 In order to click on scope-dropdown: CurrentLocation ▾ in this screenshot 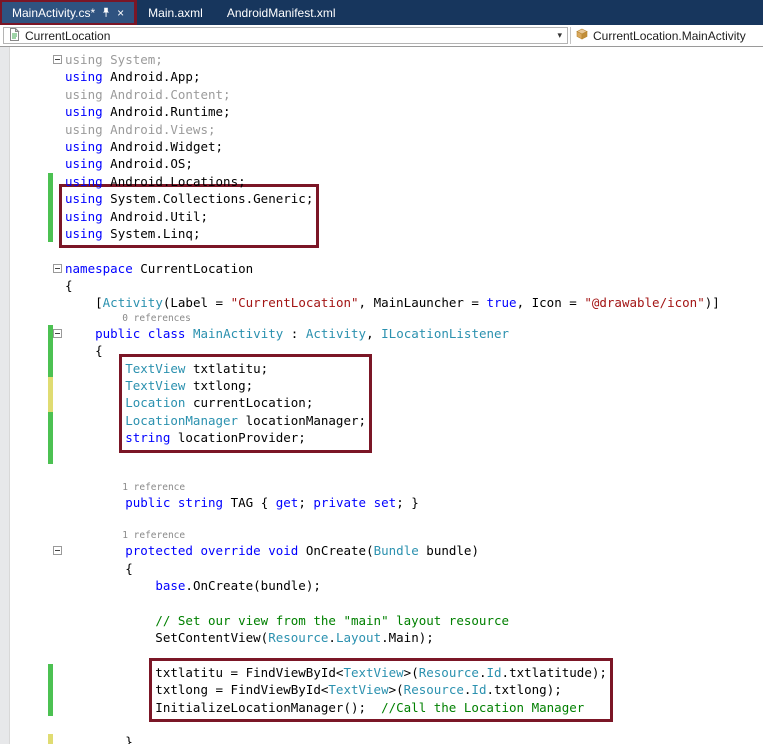, I will do `click(285, 35)`.